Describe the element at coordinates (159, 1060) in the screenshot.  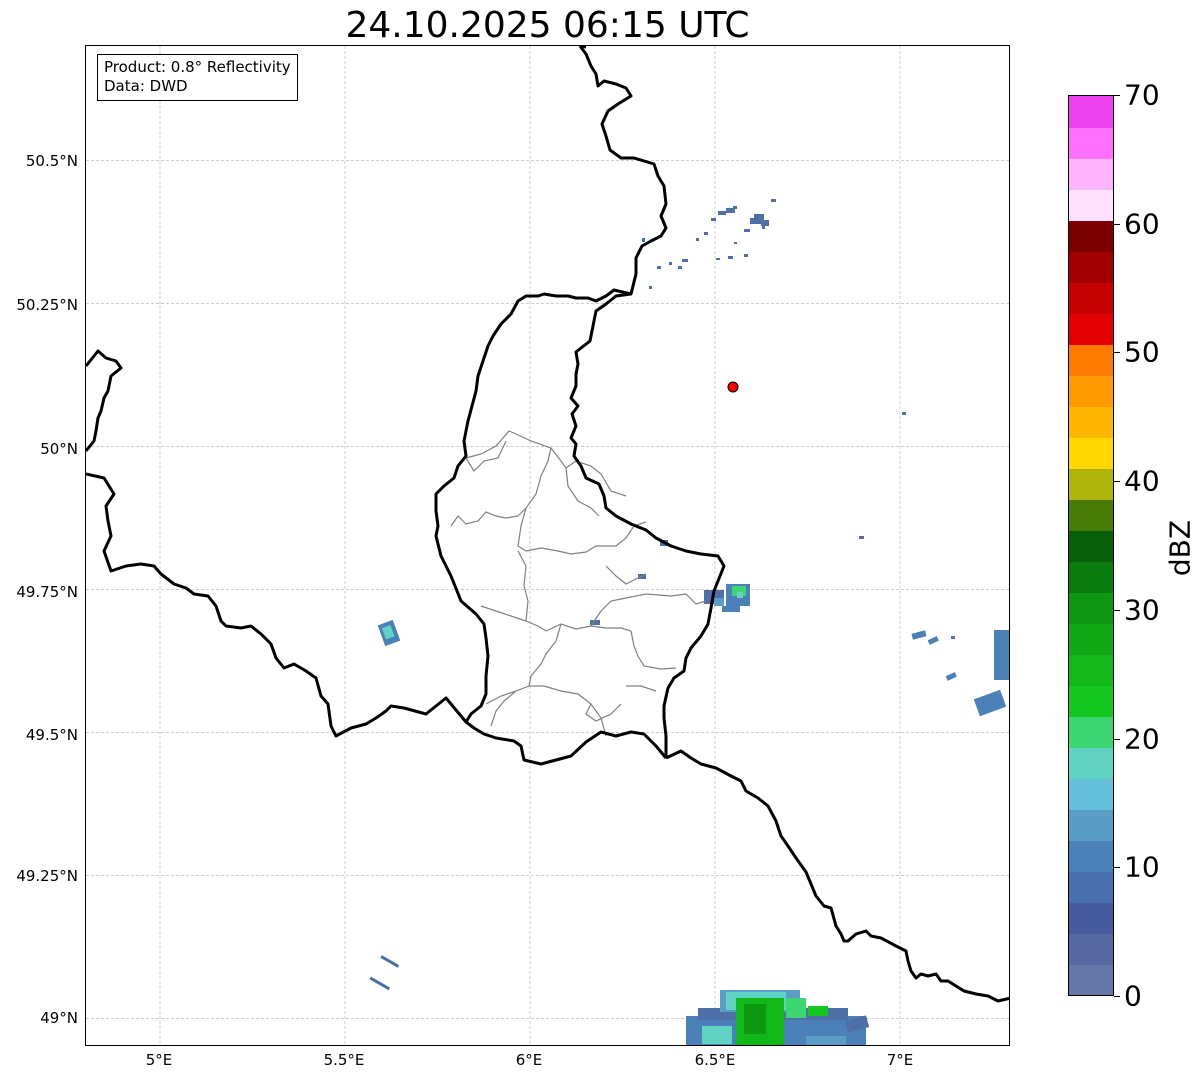
I see `x-tick-label: 5°E` at that location.